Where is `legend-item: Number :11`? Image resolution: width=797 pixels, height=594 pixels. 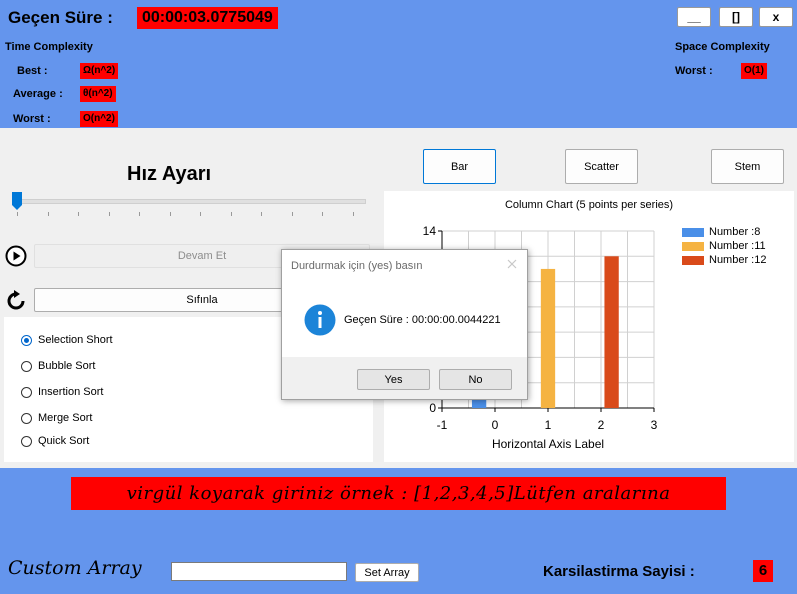
legend-item: Number :11 is located at coordinates (724, 246).